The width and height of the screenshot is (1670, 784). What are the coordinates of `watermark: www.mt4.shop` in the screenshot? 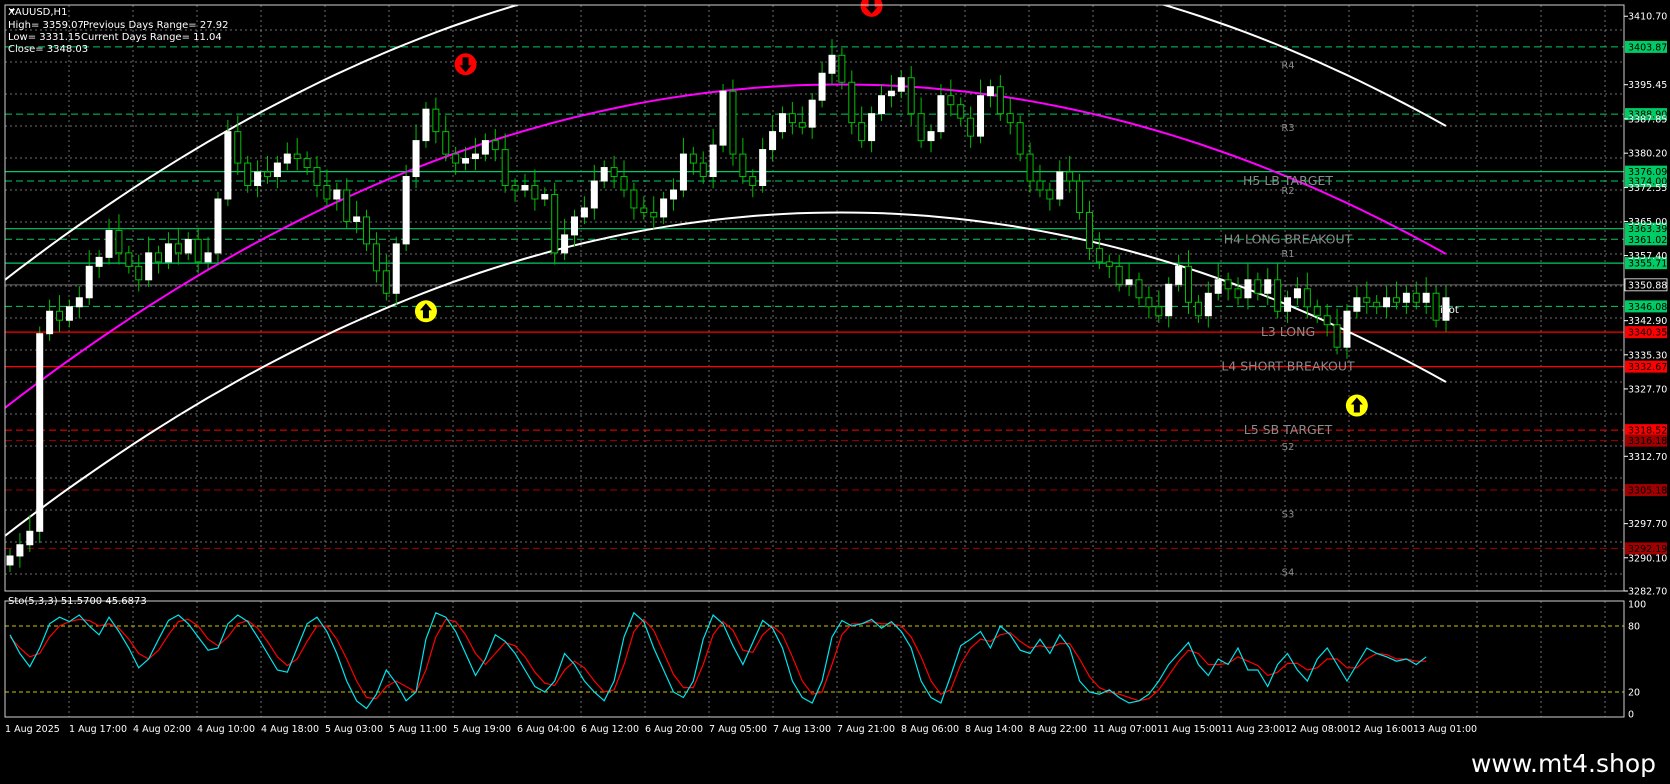 It's located at (1563, 763).